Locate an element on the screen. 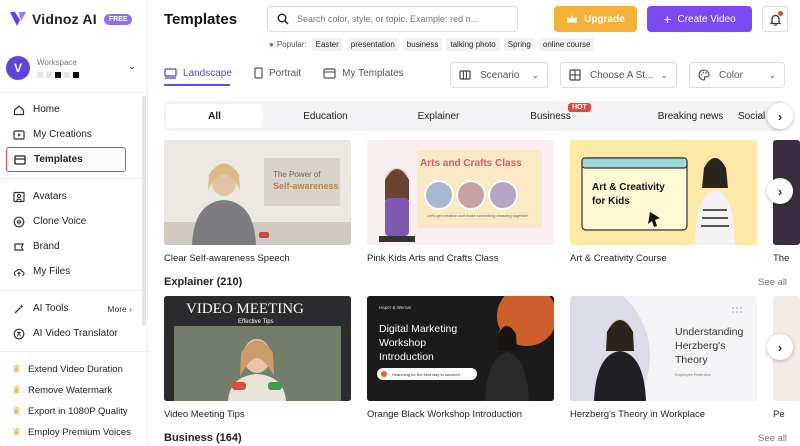 Image resolution: width=800 pixels, height=446 pixels. perk-label: Extend Video Duration is located at coordinates (75, 369).